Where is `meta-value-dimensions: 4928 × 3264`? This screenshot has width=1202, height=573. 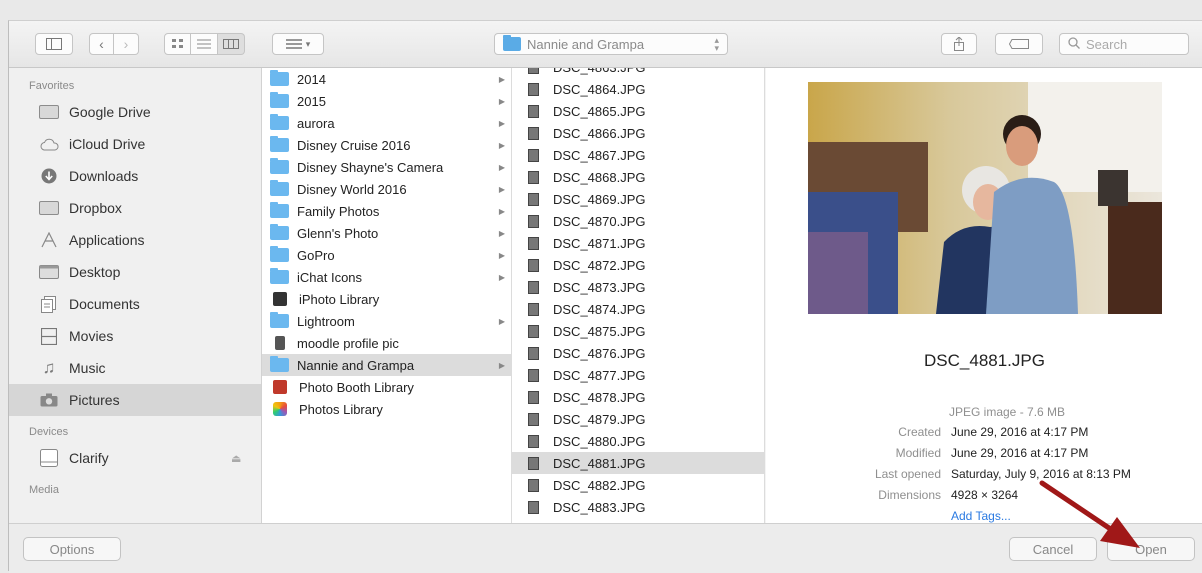
meta-value-dimensions: 4928 × 3264 is located at coordinates (985, 495).